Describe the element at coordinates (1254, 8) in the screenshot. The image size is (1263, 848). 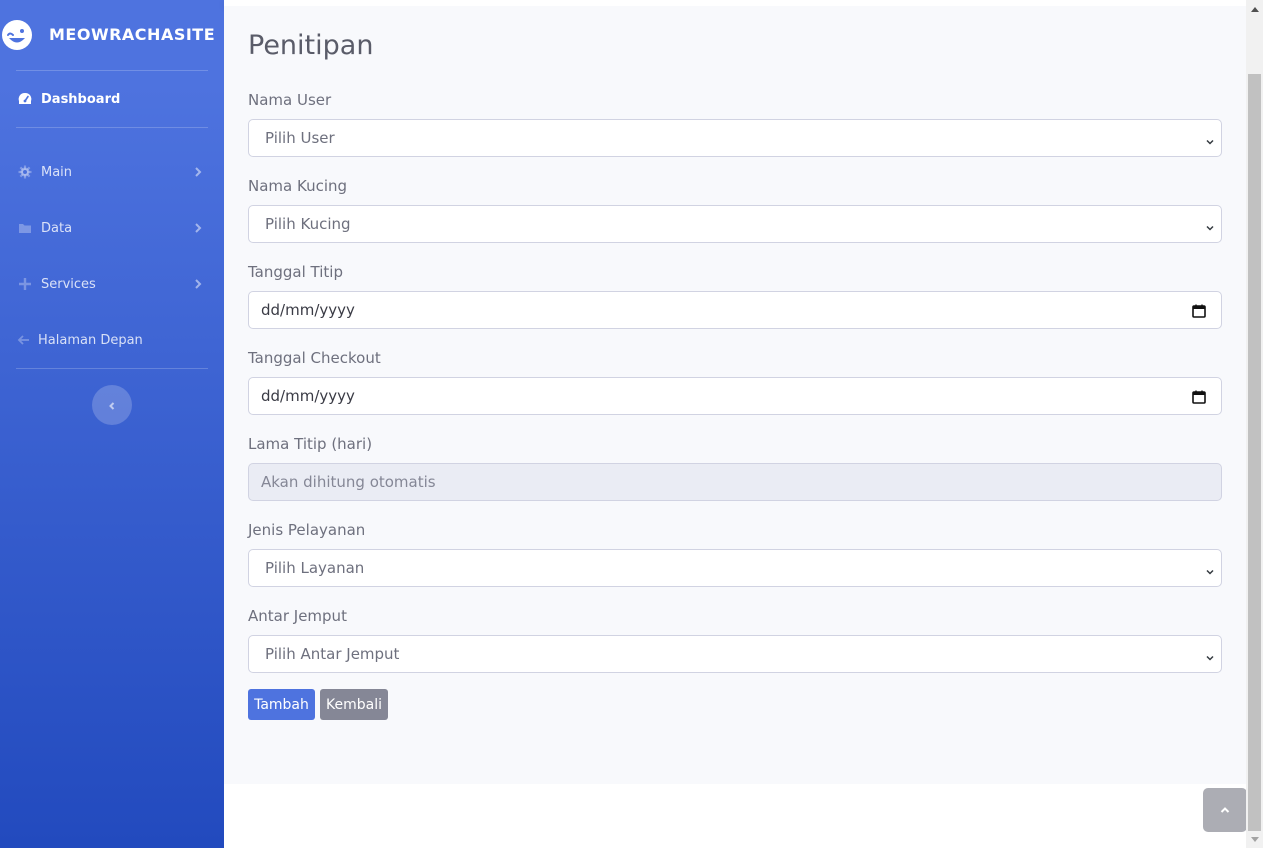
I see `scroll-up-arrow-icon` at that location.